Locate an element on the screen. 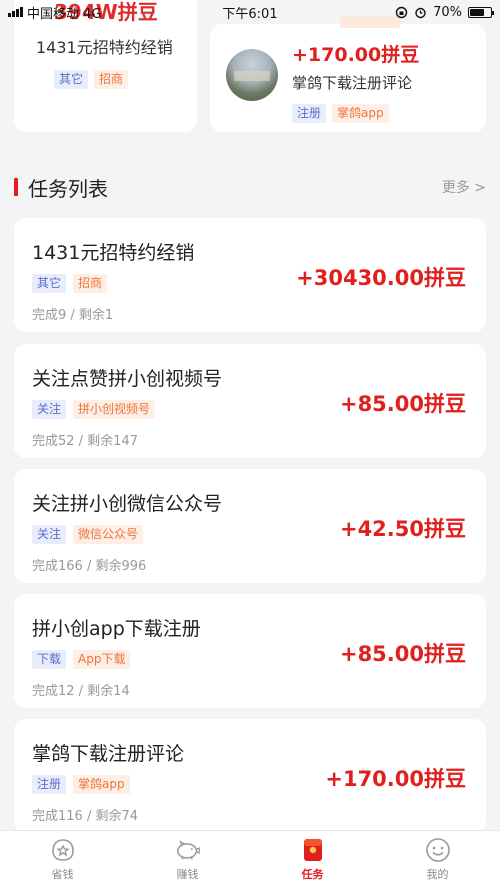 This screenshot has width=500, height=888. task-bag-icon is located at coordinates (313, 850).